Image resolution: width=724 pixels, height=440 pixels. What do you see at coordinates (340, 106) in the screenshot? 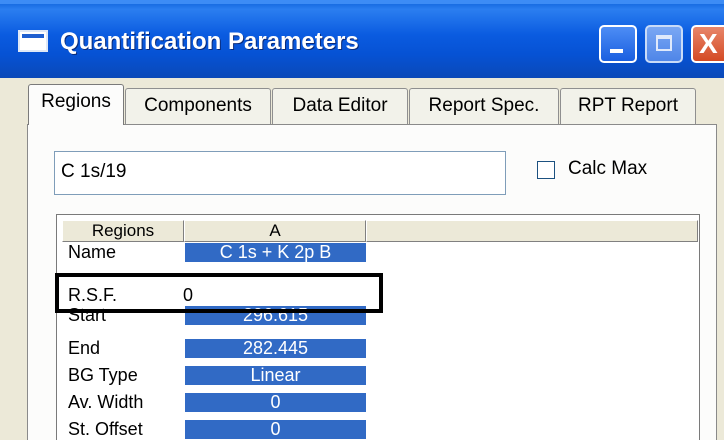
I see `tab-data-editor: Data Editor` at bounding box center [340, 106].